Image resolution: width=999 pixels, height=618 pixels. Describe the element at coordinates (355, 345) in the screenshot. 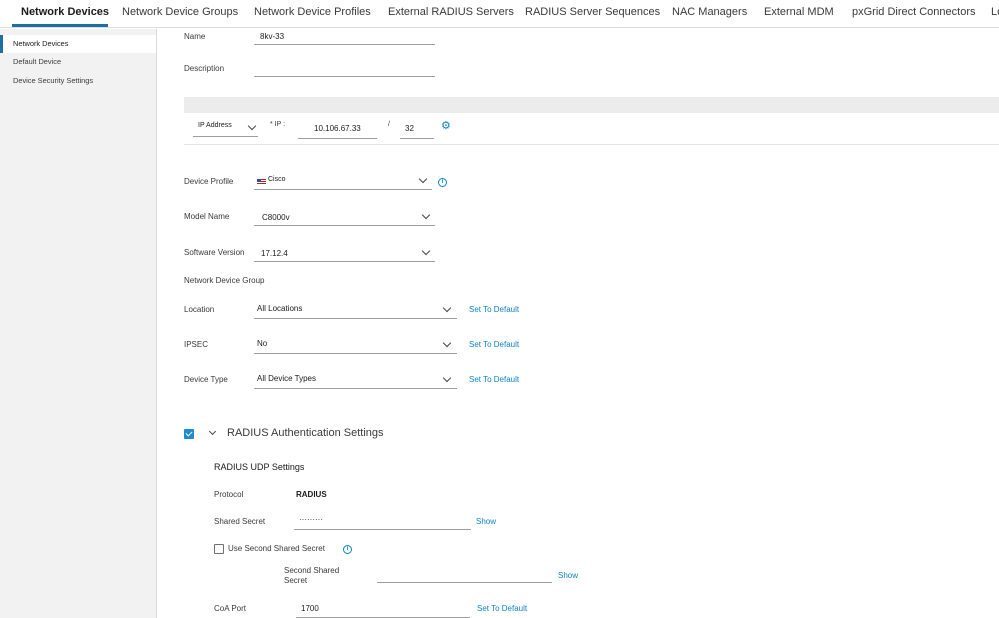

I see `ipsec-select: No` at that location.